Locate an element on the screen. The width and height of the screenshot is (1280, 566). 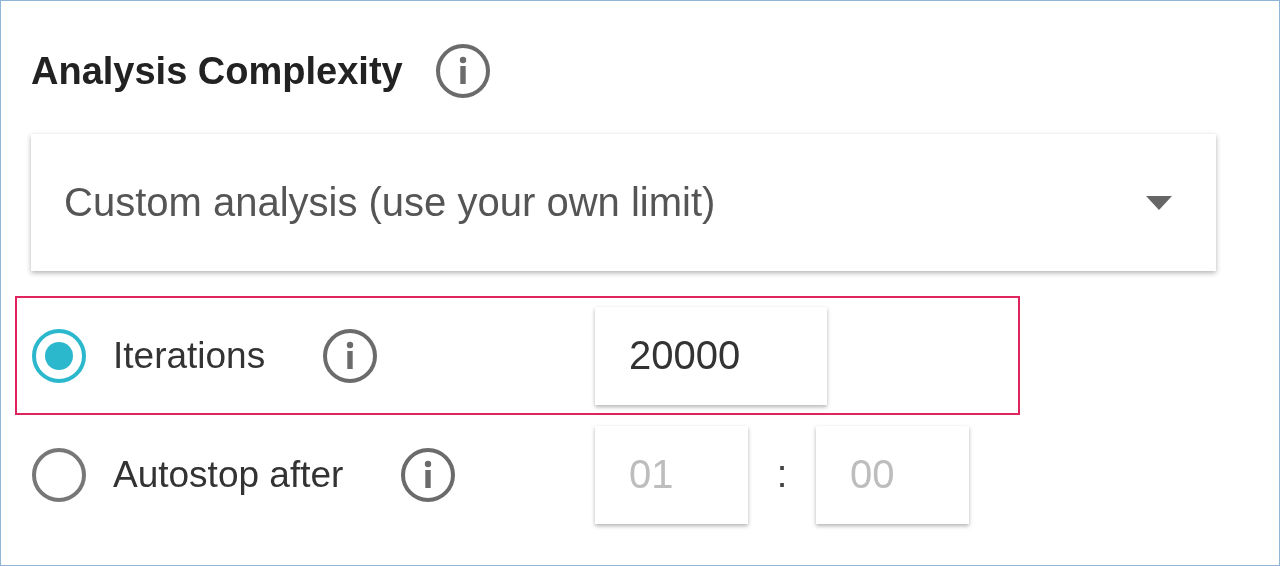
option-label: Iterations is located at coordinates (189, 355).